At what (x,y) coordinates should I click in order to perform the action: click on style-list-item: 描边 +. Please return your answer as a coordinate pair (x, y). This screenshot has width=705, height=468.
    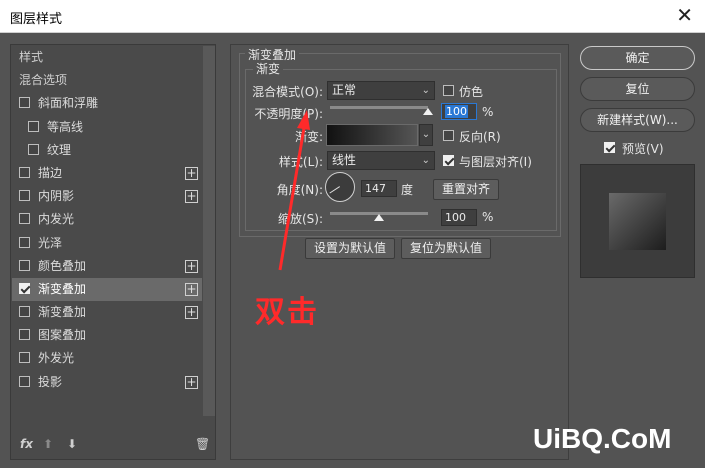
    Looking at the image, I should click on (107, 173).